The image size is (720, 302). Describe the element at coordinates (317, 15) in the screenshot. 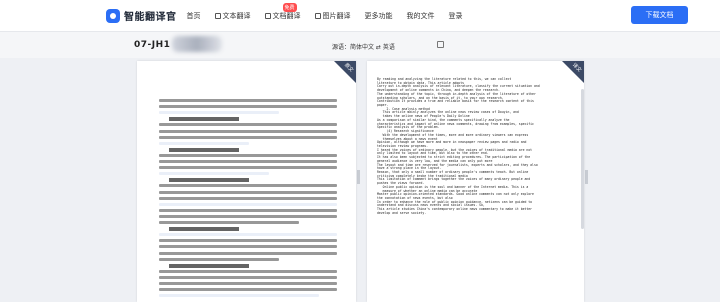

I see `image-icon` at that location.